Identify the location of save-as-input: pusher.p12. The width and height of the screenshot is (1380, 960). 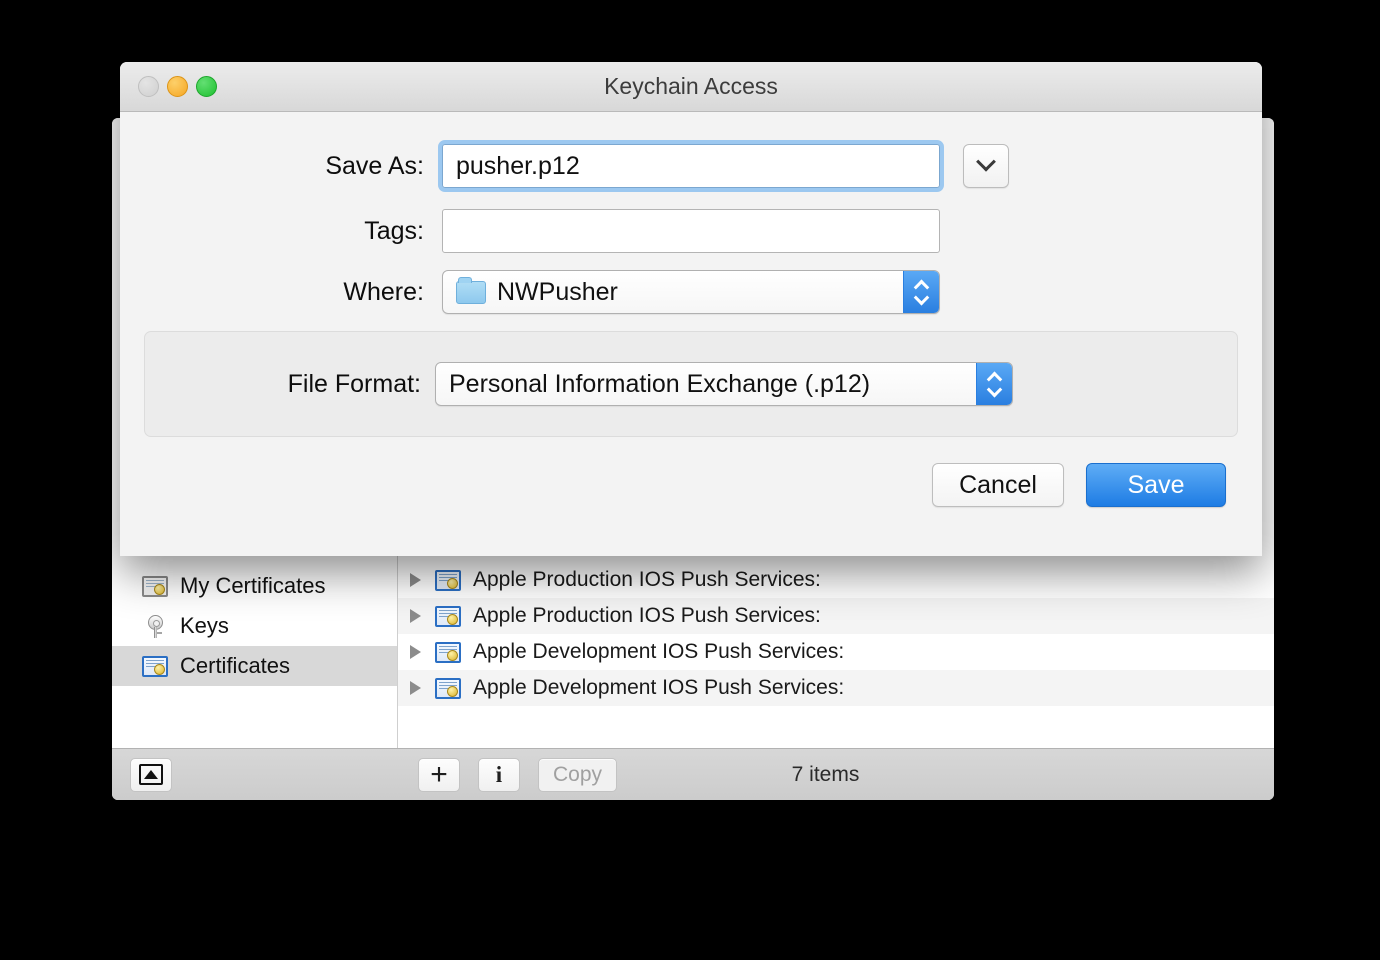
(691, 166).